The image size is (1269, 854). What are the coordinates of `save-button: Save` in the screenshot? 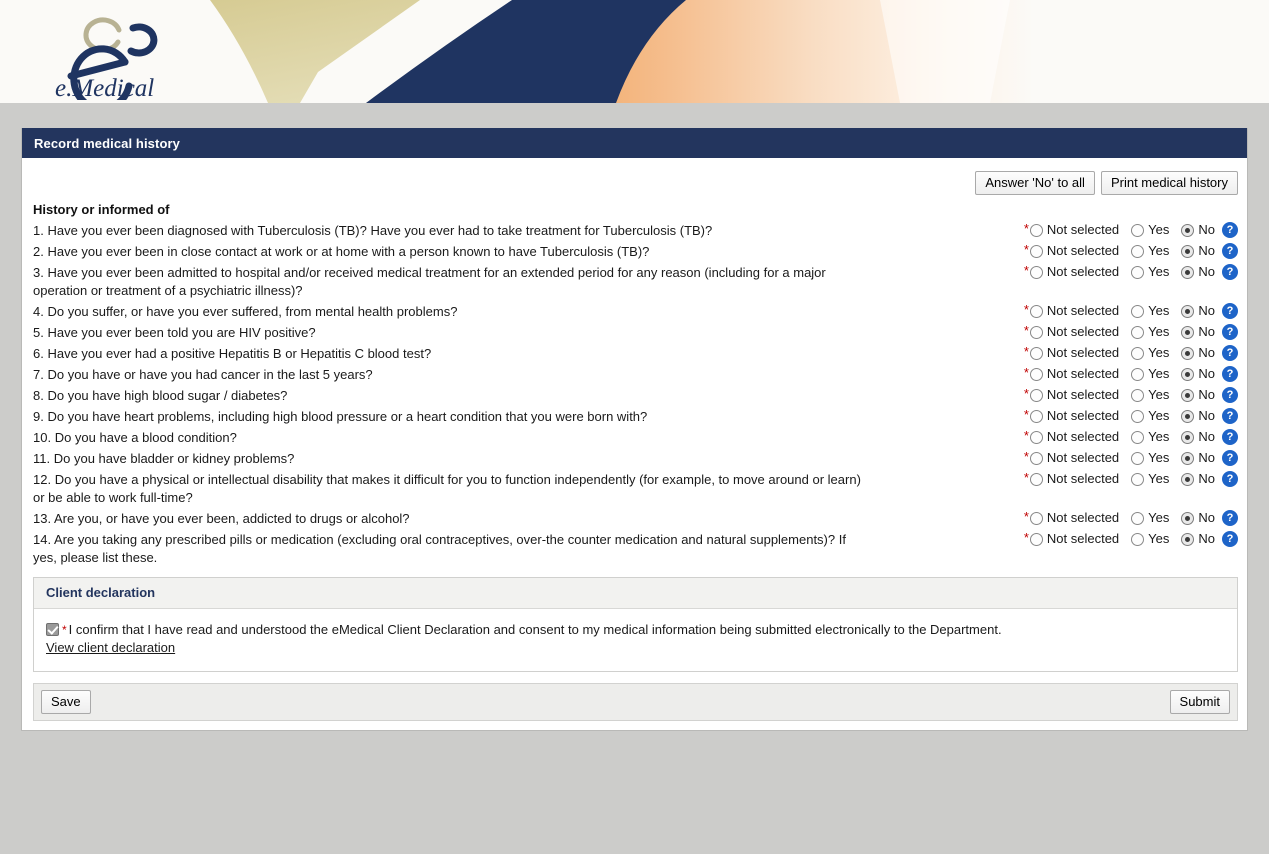 It's located at (66, 702).